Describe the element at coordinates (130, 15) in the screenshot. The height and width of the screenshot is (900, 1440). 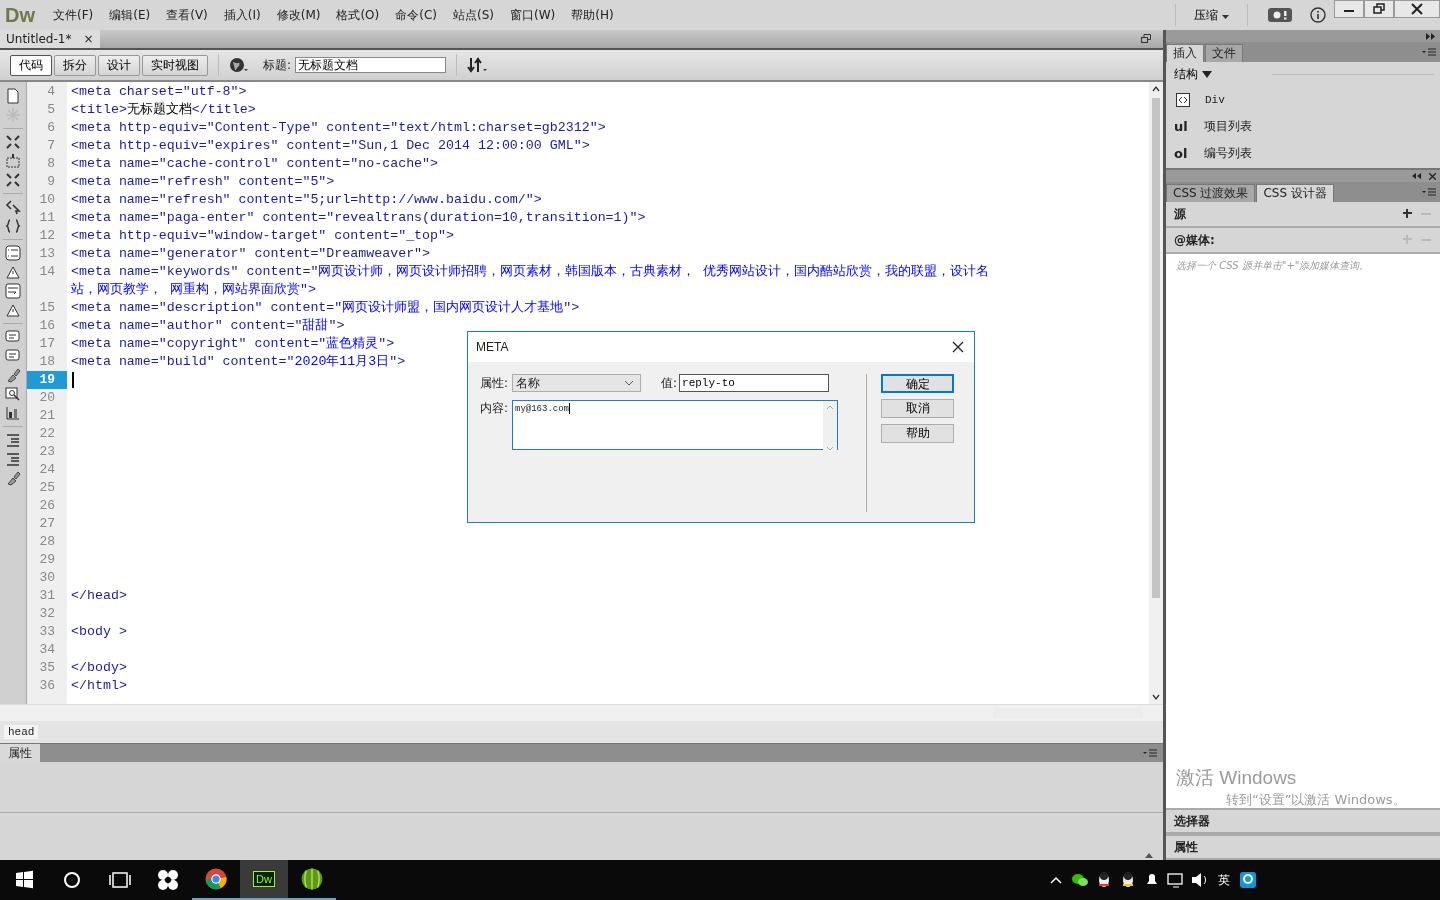
I see `menu-item: 编辑(E)` at that location.